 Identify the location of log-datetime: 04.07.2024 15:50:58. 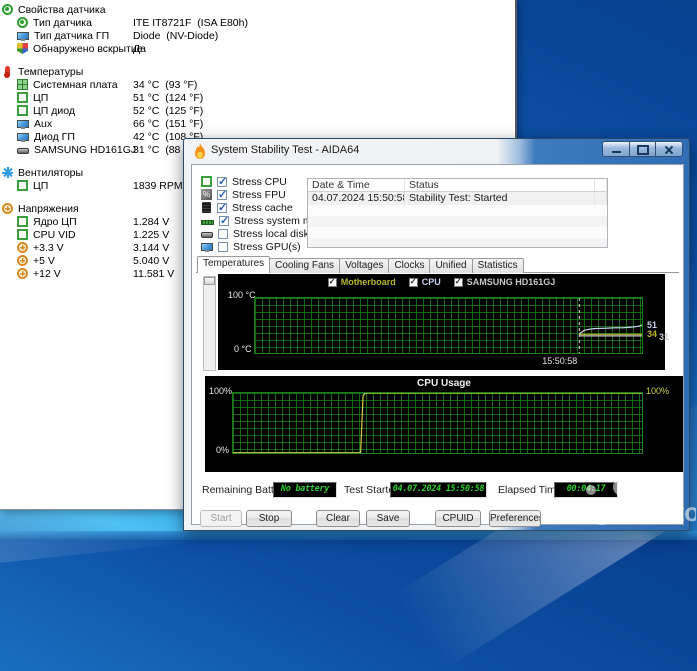
(356, 198).